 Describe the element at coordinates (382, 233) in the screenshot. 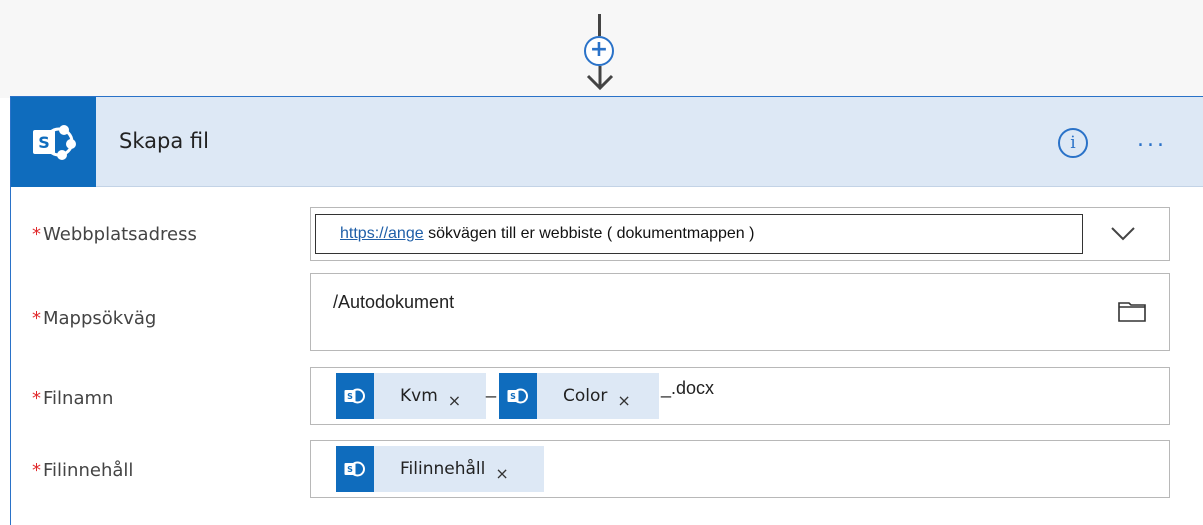

I see `site-address-link: https://ange` at that location.